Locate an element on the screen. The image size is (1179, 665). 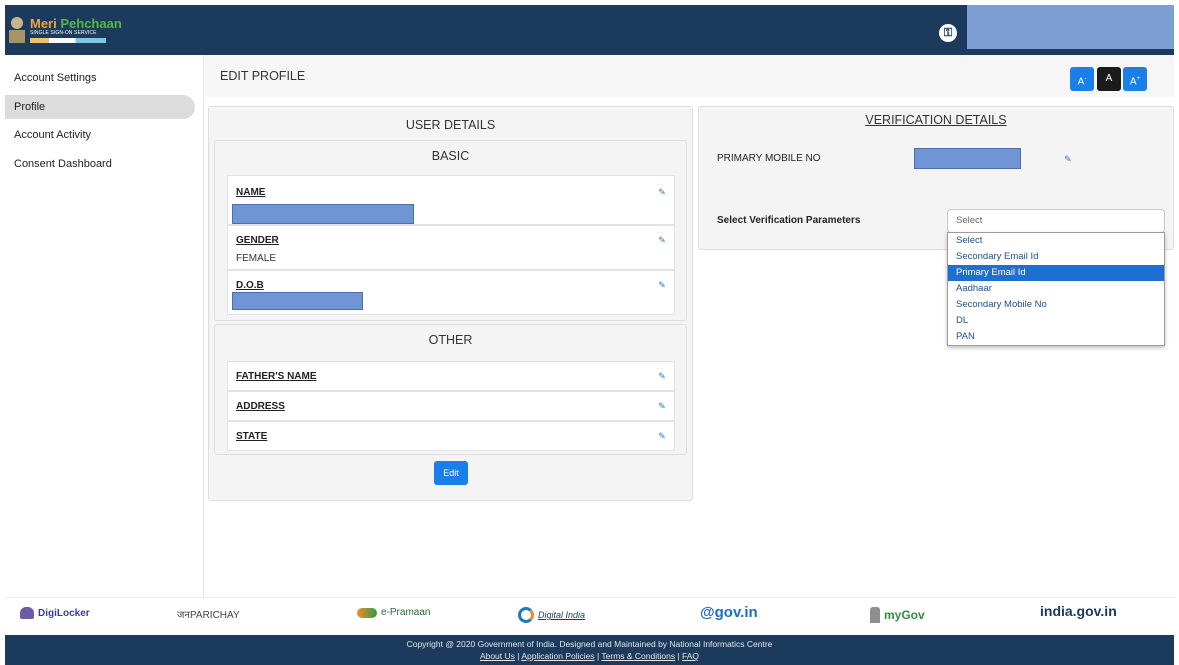
option-aadhaar: Aadhaar is located at coordinates (1056, 289).